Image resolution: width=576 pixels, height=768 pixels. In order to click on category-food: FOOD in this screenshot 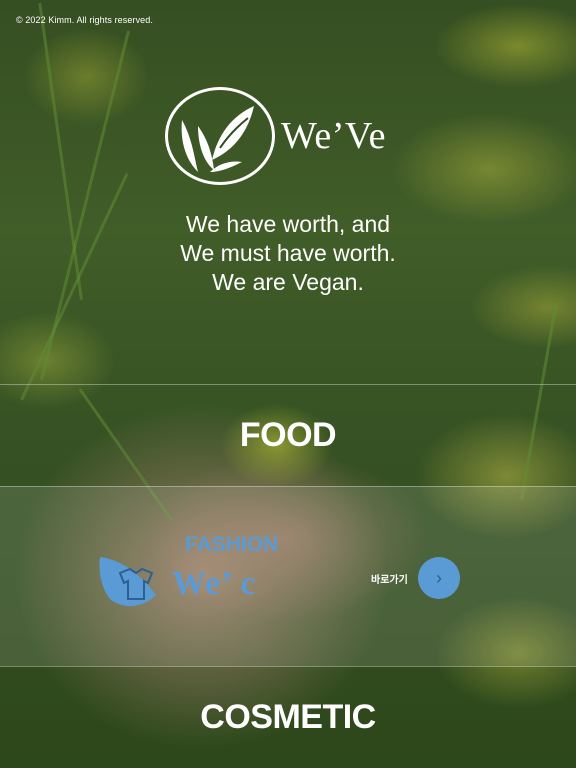, I will do `click(288, 435)`.